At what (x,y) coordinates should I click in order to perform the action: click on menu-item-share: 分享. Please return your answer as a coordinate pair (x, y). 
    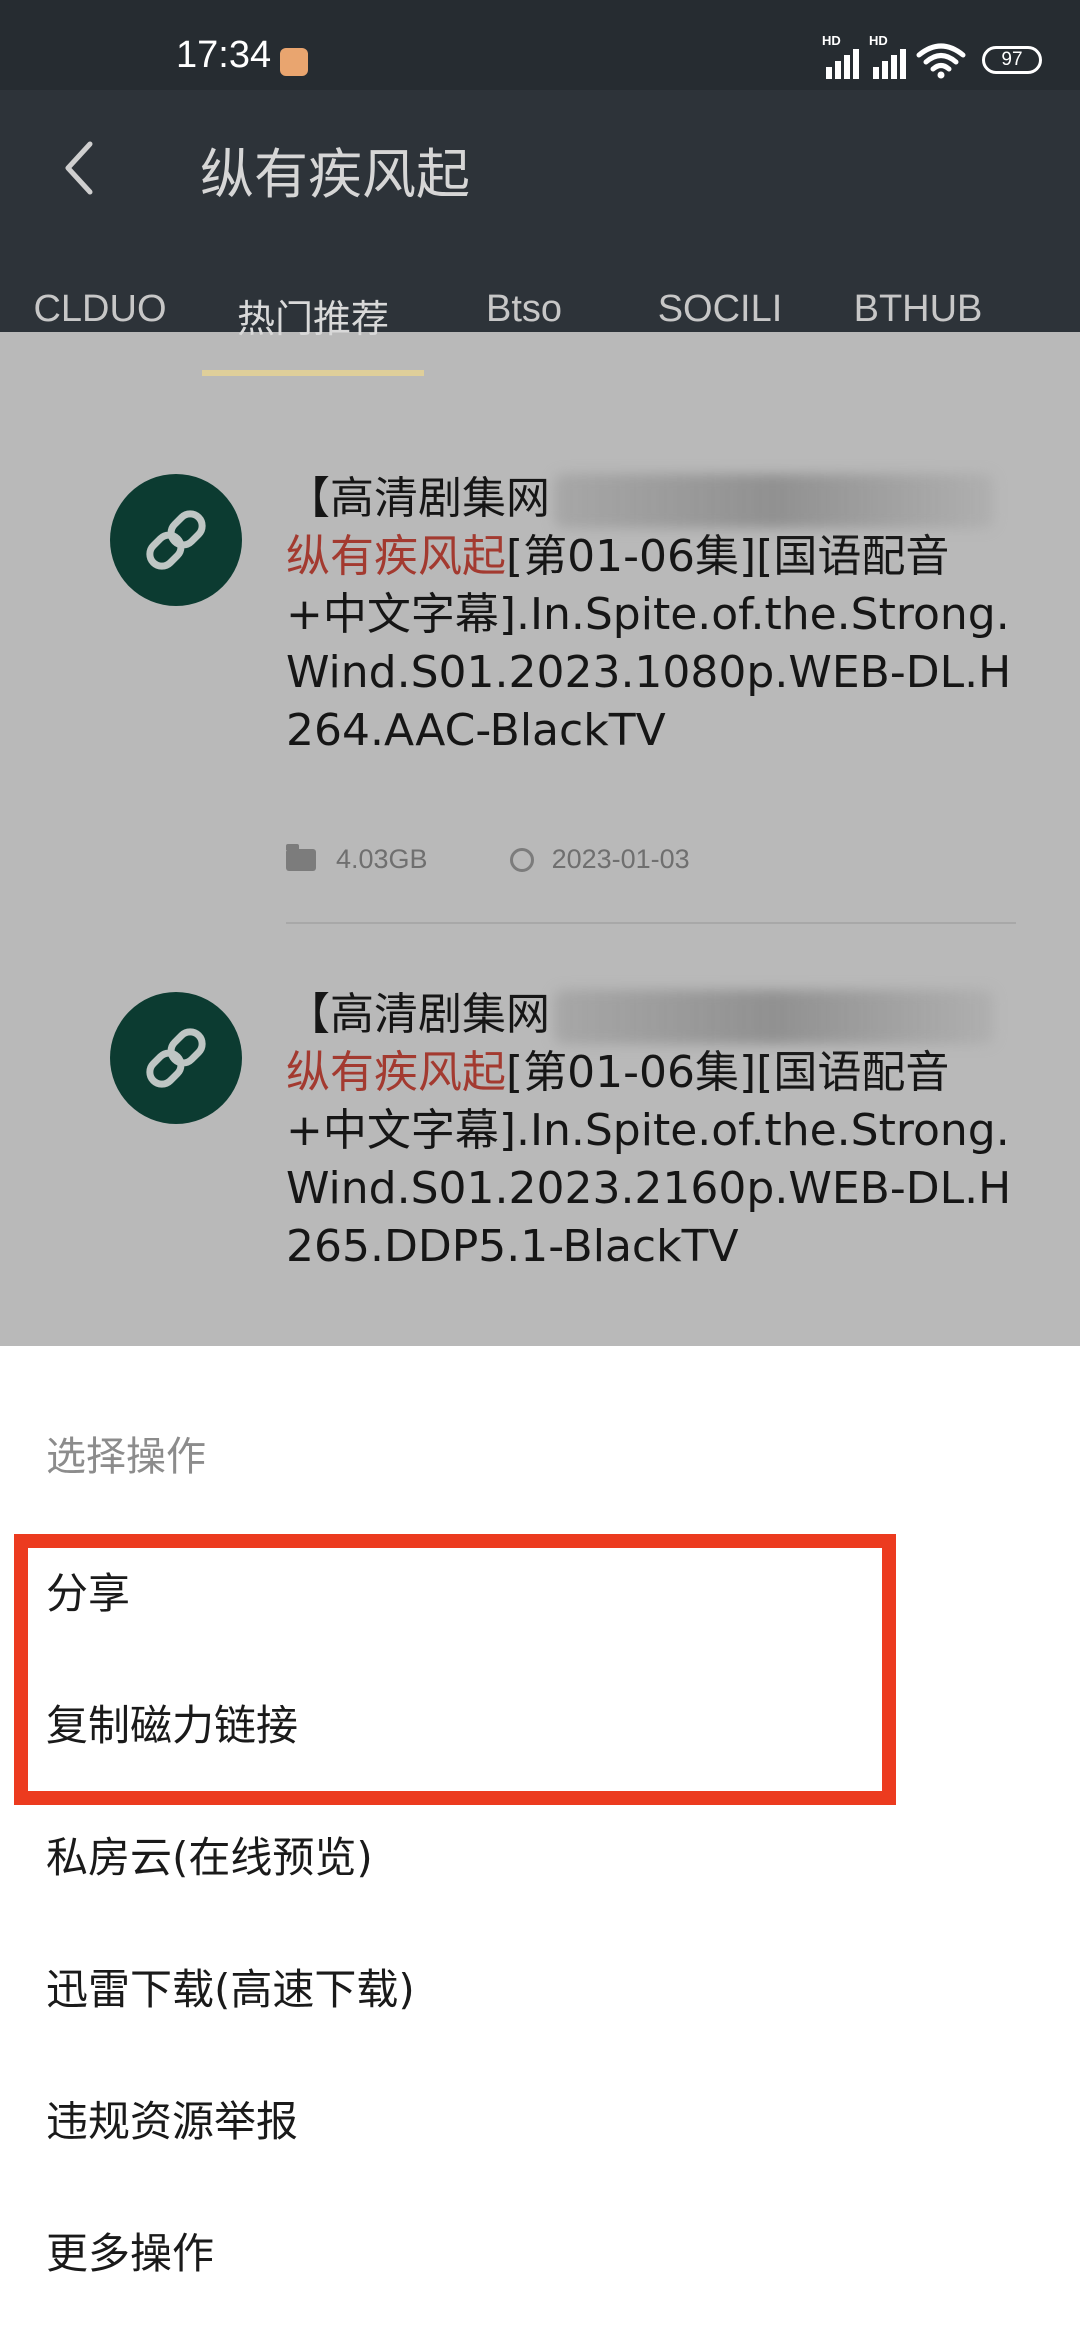
    Looking at the image, I should click on (88, 1590).